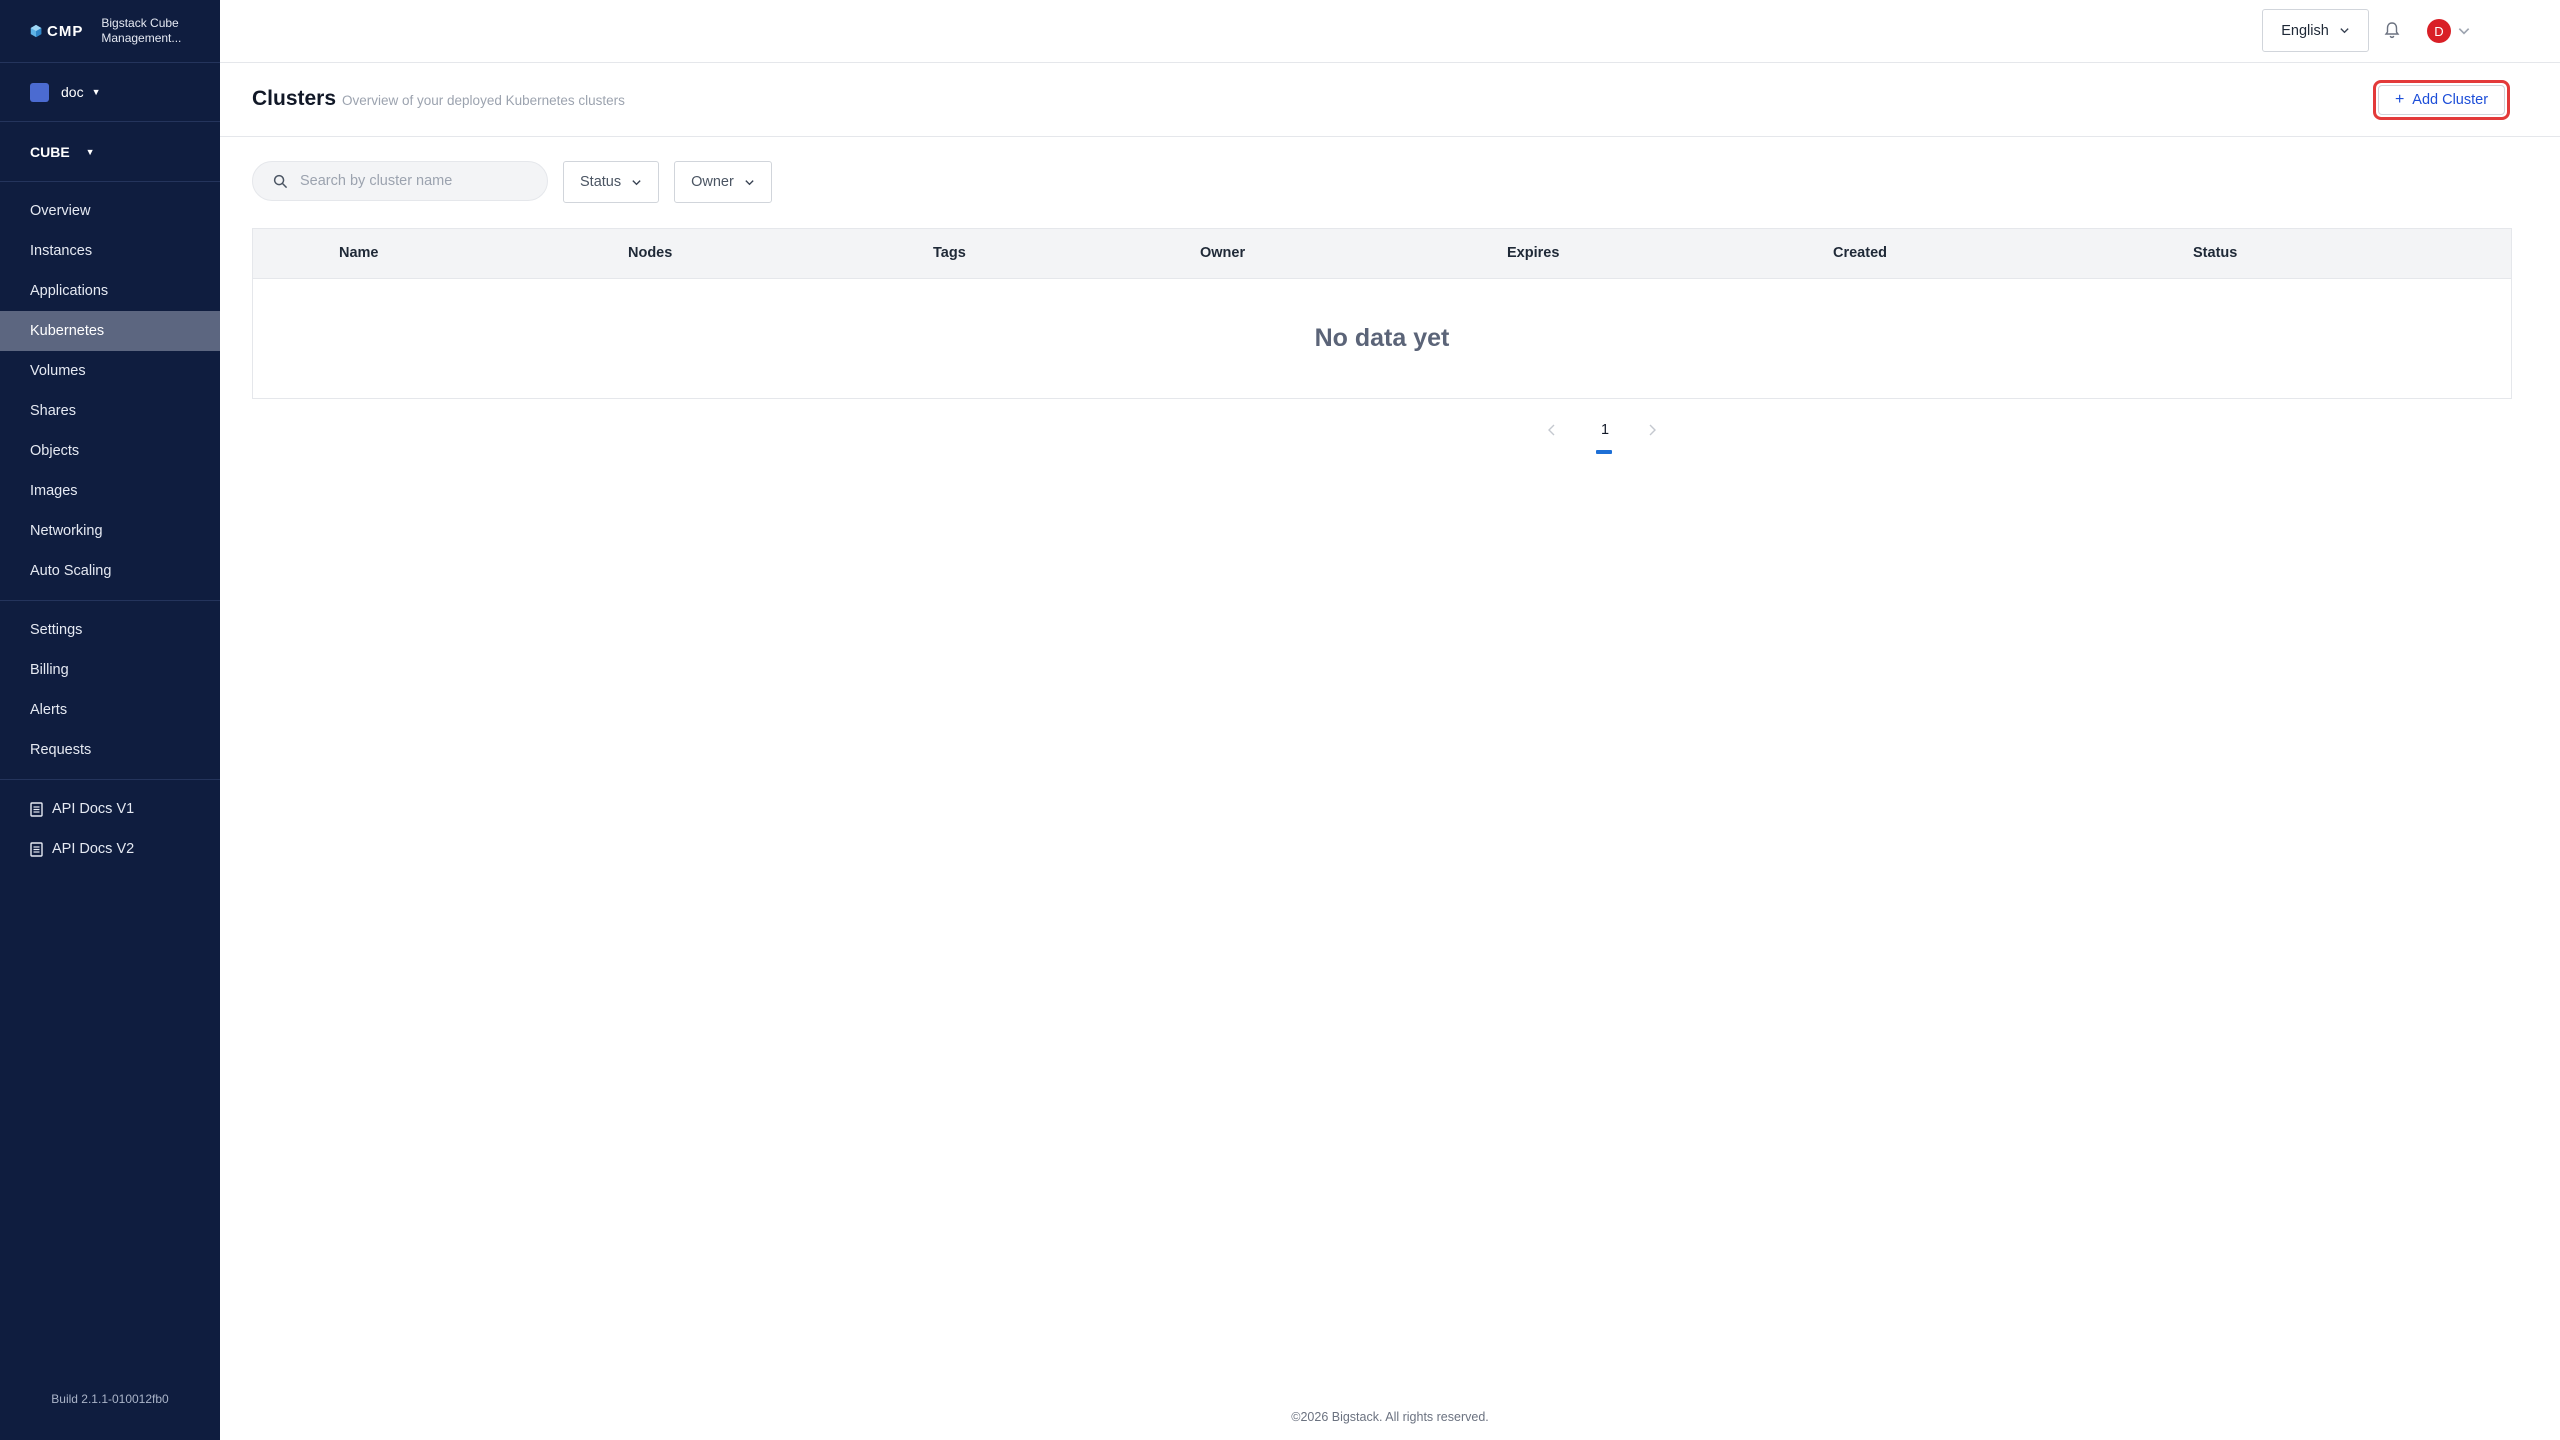  What do you see at coordinates (110, 211) in the screenshot?
I see `sidebar-item-overview: Overview` at bounding box center [110, 211].